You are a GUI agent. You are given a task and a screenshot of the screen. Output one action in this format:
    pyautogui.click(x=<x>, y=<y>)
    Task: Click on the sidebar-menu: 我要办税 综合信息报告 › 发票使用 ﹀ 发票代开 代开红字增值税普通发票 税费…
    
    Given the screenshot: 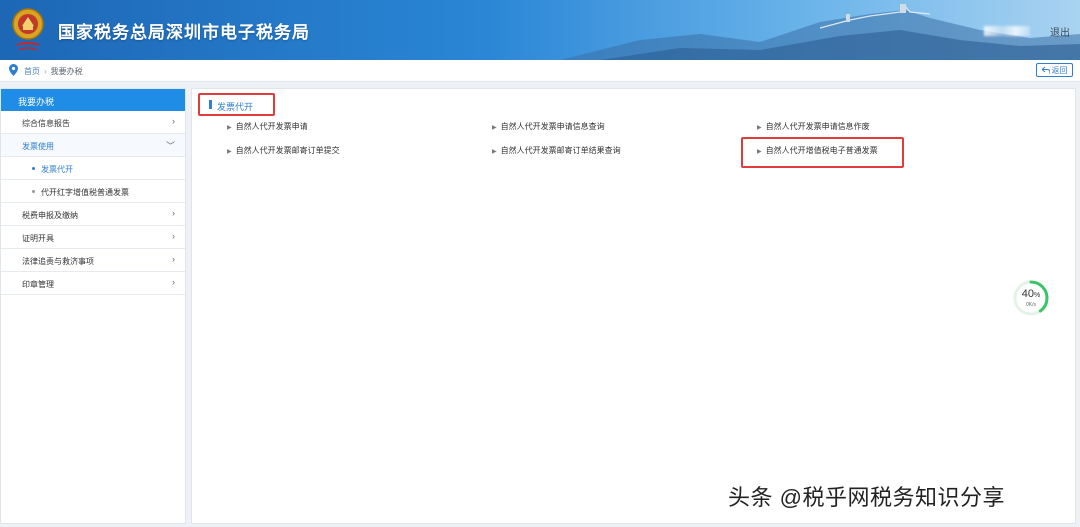 What is the action you would take?
    pyautogui.click(x=93, y=306)
    